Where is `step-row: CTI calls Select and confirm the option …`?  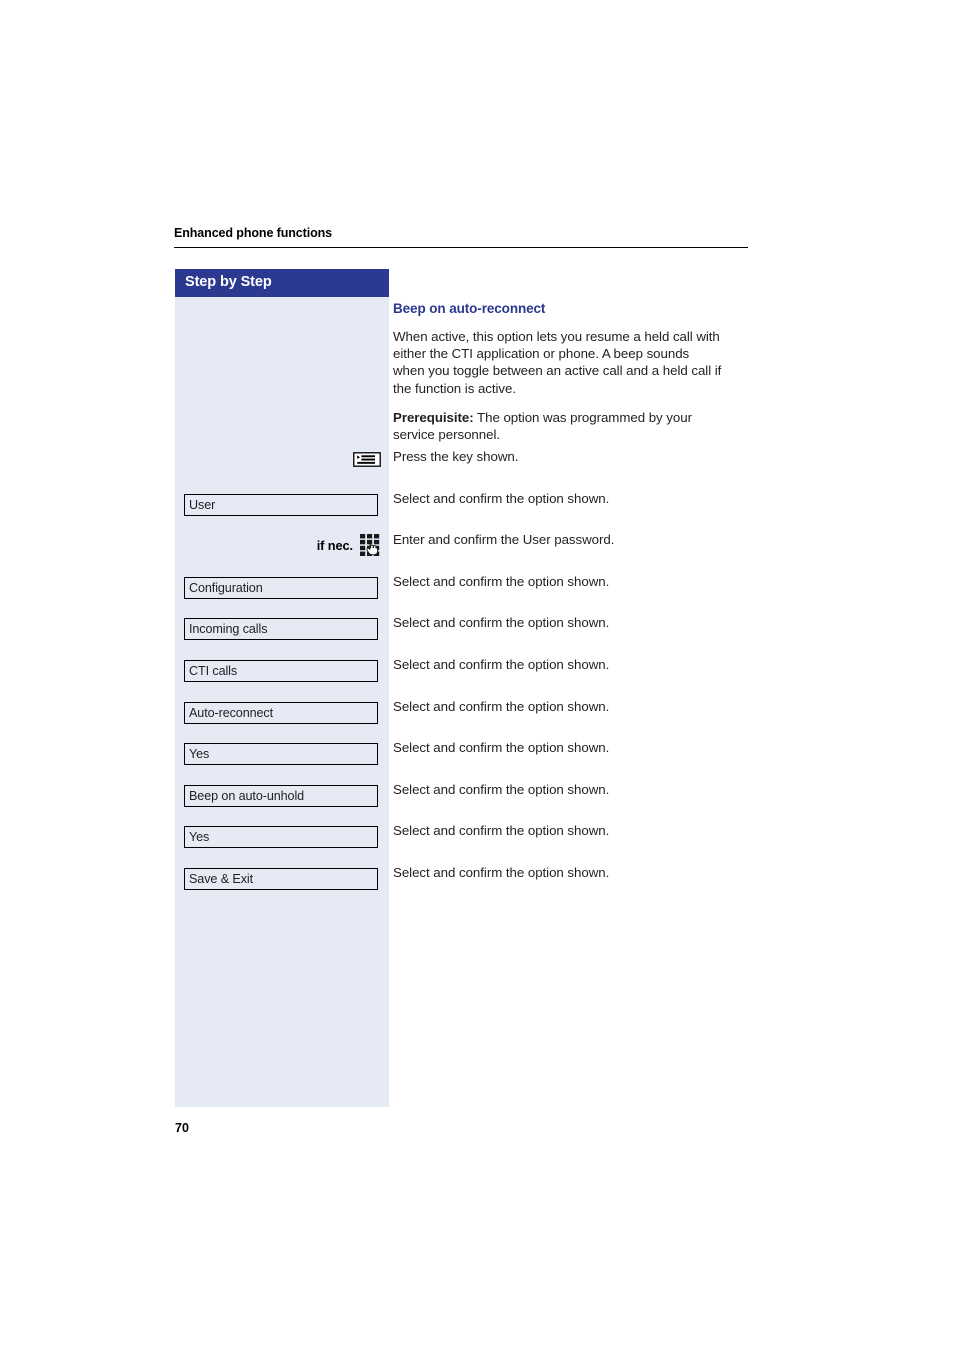
step-row: CTI calls Select and confirm the option … is located at coordinates (455, 677).